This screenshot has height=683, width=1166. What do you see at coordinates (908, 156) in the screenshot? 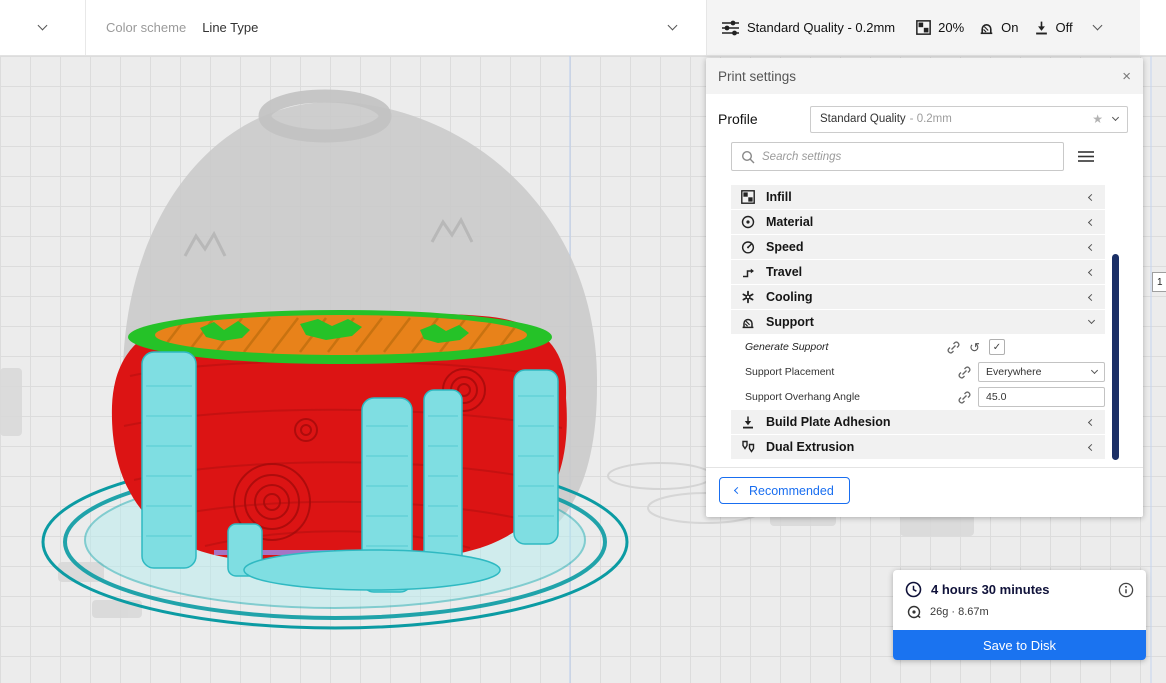
I see `search-settings-input` at bounding box center [908, 156].